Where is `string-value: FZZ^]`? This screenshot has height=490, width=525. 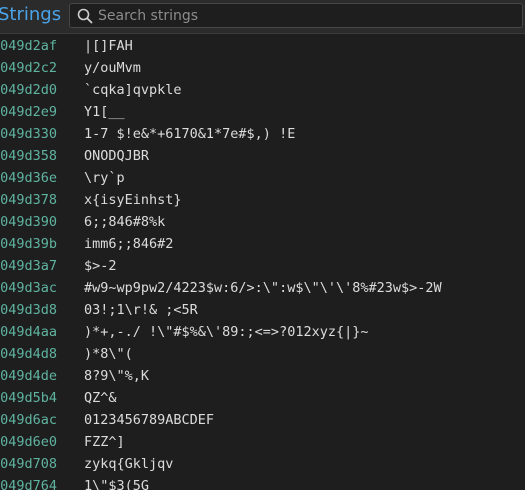 string-value: FZZ^] is located at coordinates (104, 442).